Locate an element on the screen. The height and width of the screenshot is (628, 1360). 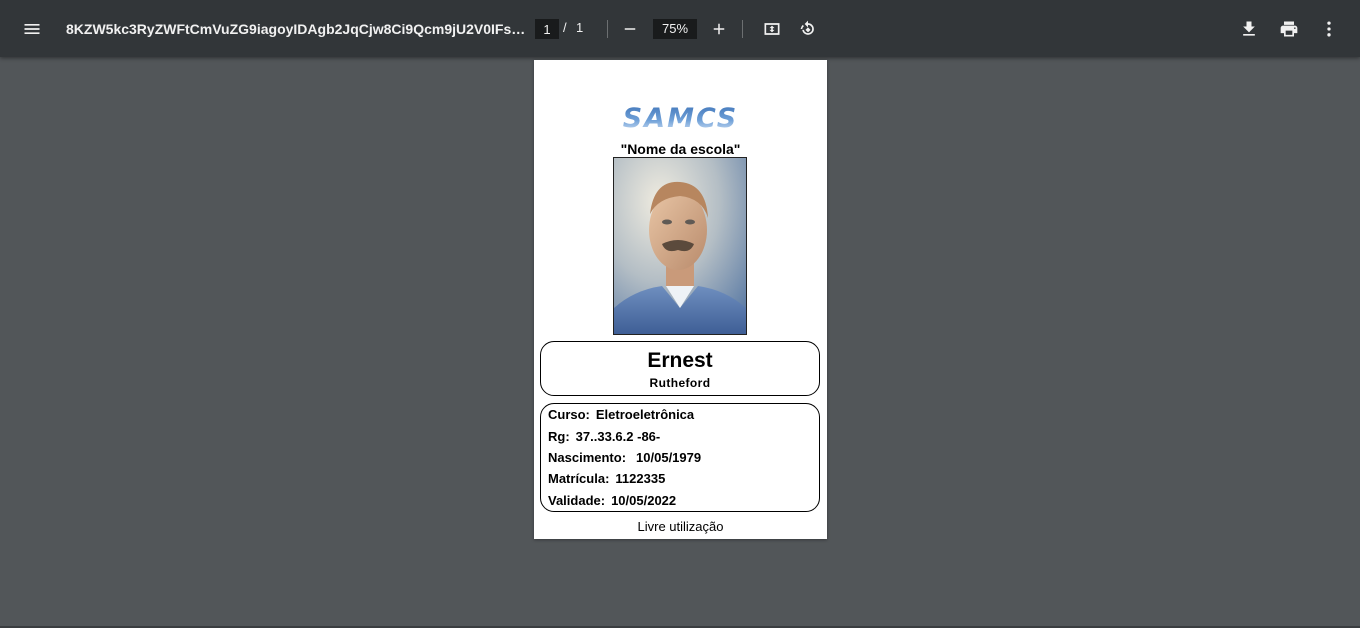
rg-value: 37..33.6.2 -86- is located at coordinates (618, 436).